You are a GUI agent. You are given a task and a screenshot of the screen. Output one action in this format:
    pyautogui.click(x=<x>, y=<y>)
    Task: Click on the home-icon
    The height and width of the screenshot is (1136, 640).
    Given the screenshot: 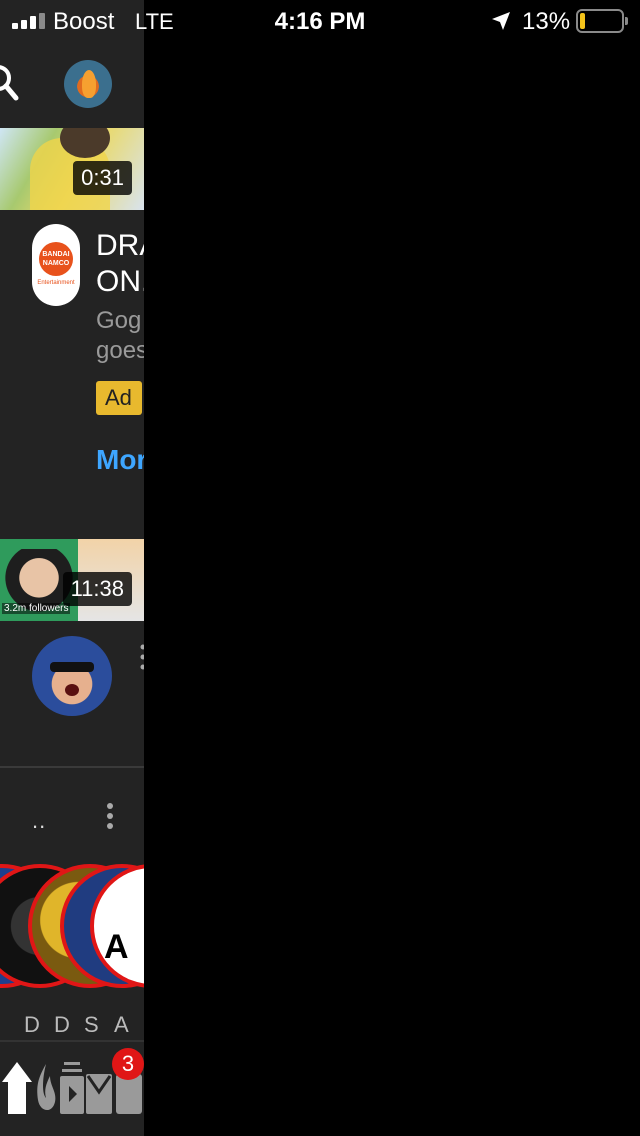 What is the action you would take?
    pyautogui.click(x=17, y=1088)
    